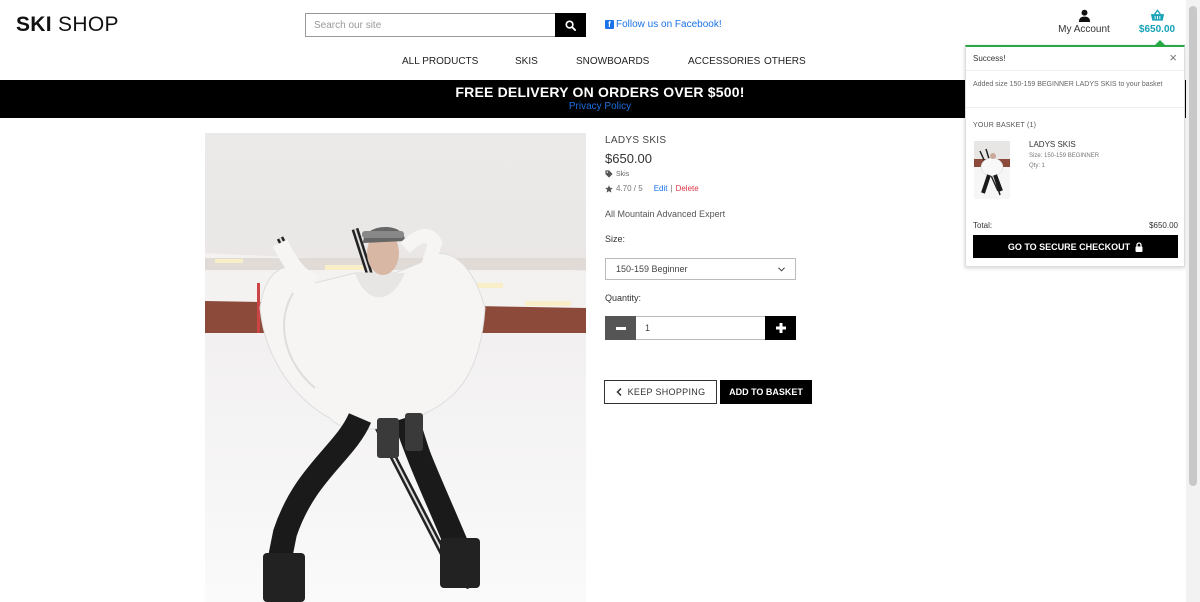 Image resolution: width=1200 pixels, height=602 pixels. I want to click on logo-bold: SKI, so click(34, 24).